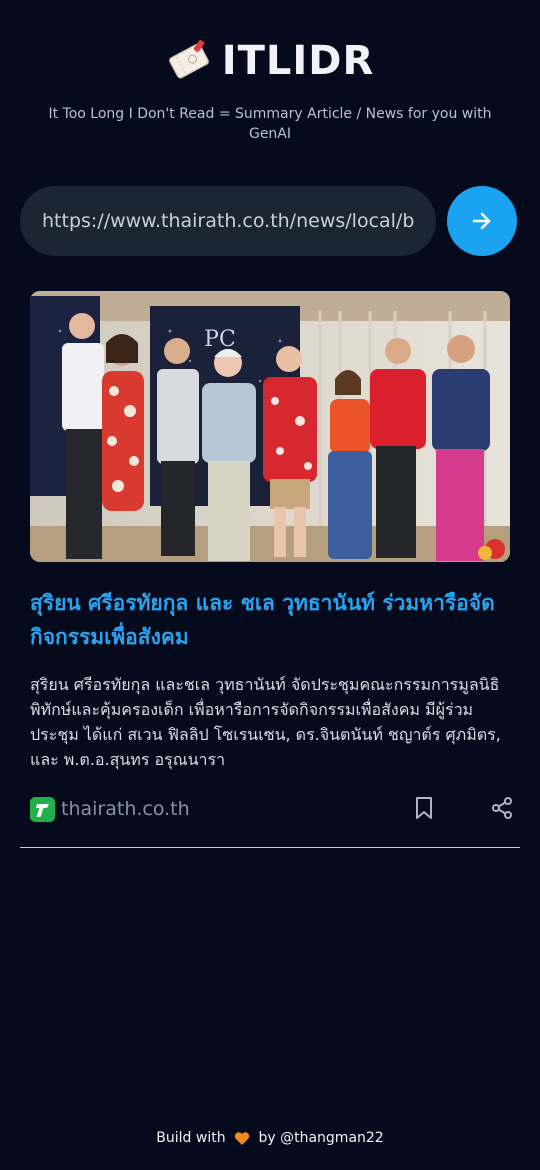 The height and width of the screenshot is (1170, 540). Describe the element at coordinates (424, 808) in the screenshot. I see `bookmark-icon` at that location.